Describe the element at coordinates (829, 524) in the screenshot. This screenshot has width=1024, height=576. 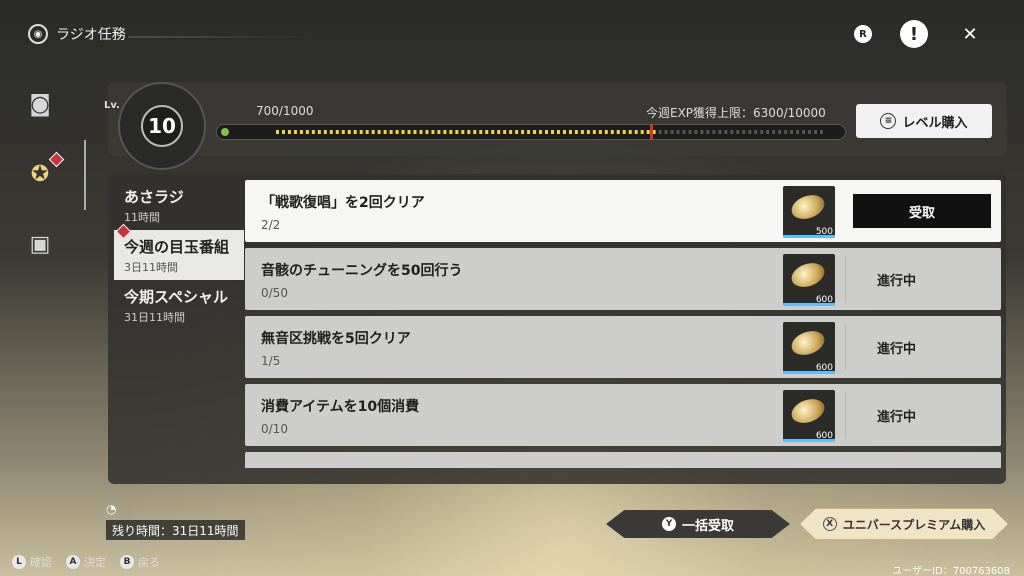
I see `x-button-icon: X` at that location.